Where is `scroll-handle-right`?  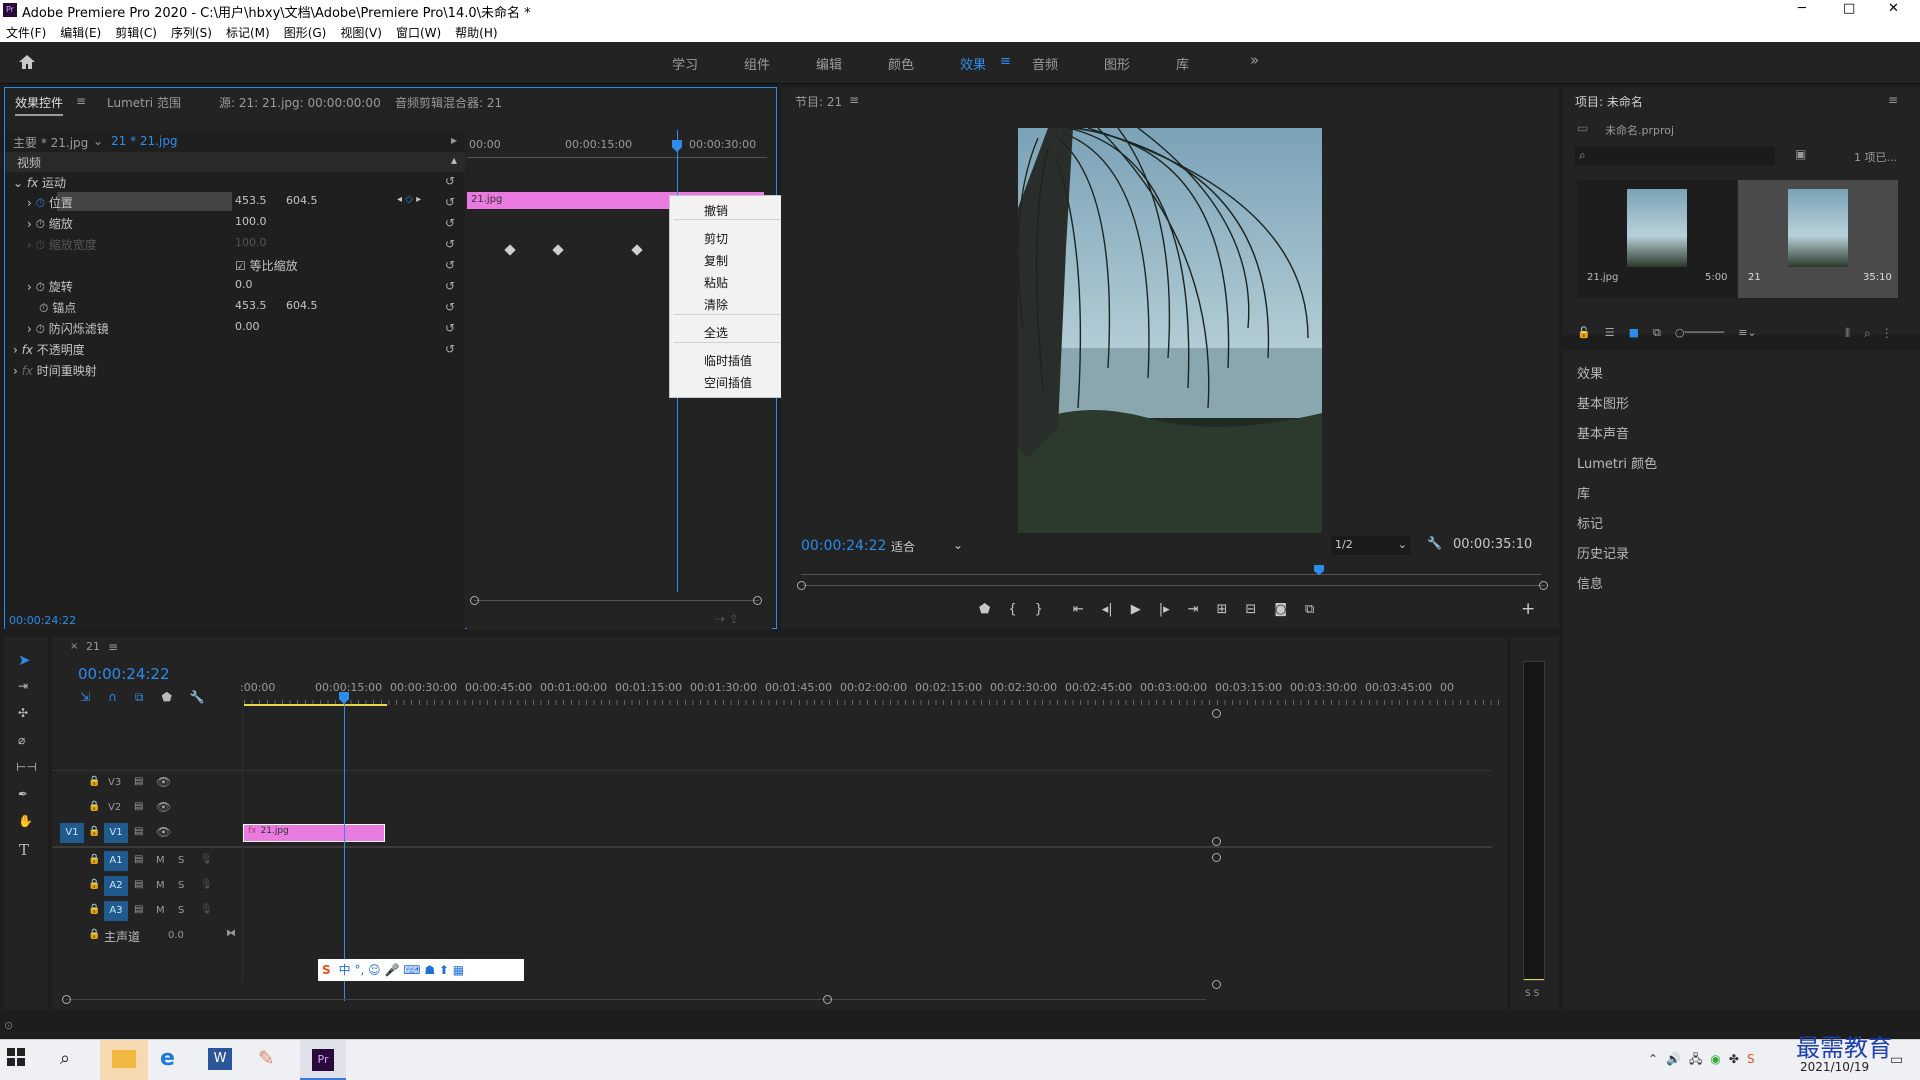
scroll-handle-right is located at coordinates (1543, 585).